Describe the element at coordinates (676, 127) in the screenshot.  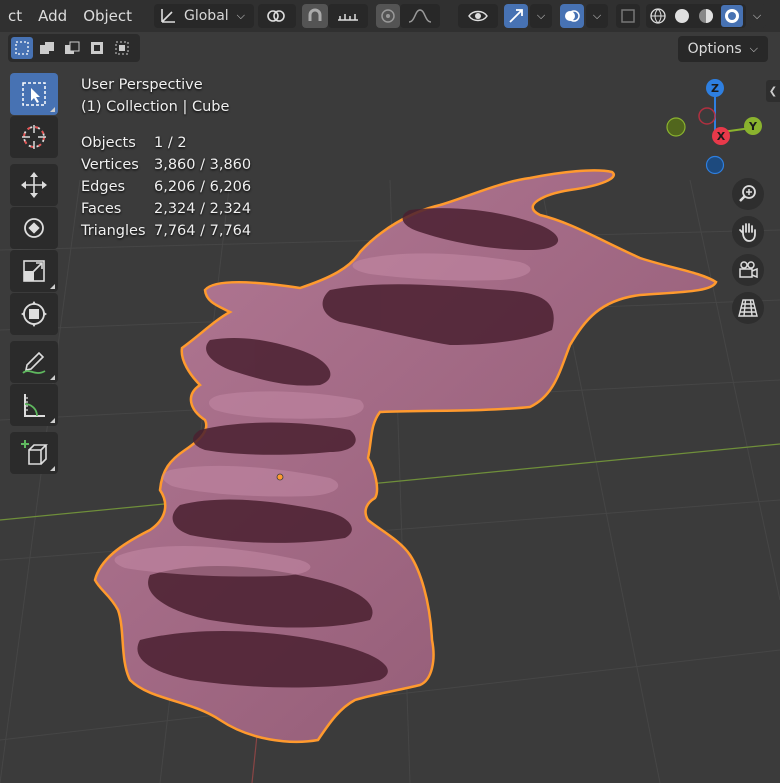
I see `gizmo-neg-y` at that location.